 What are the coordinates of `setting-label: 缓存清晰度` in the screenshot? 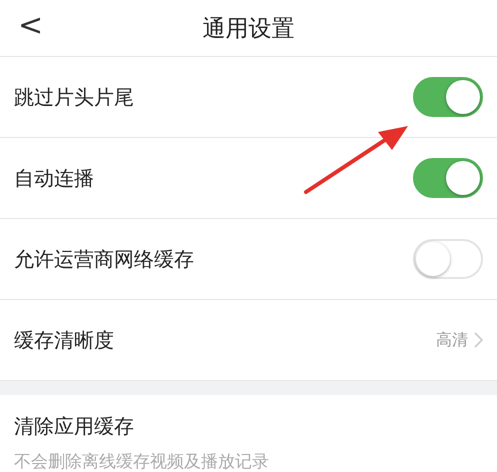 It's located at (64, 340).